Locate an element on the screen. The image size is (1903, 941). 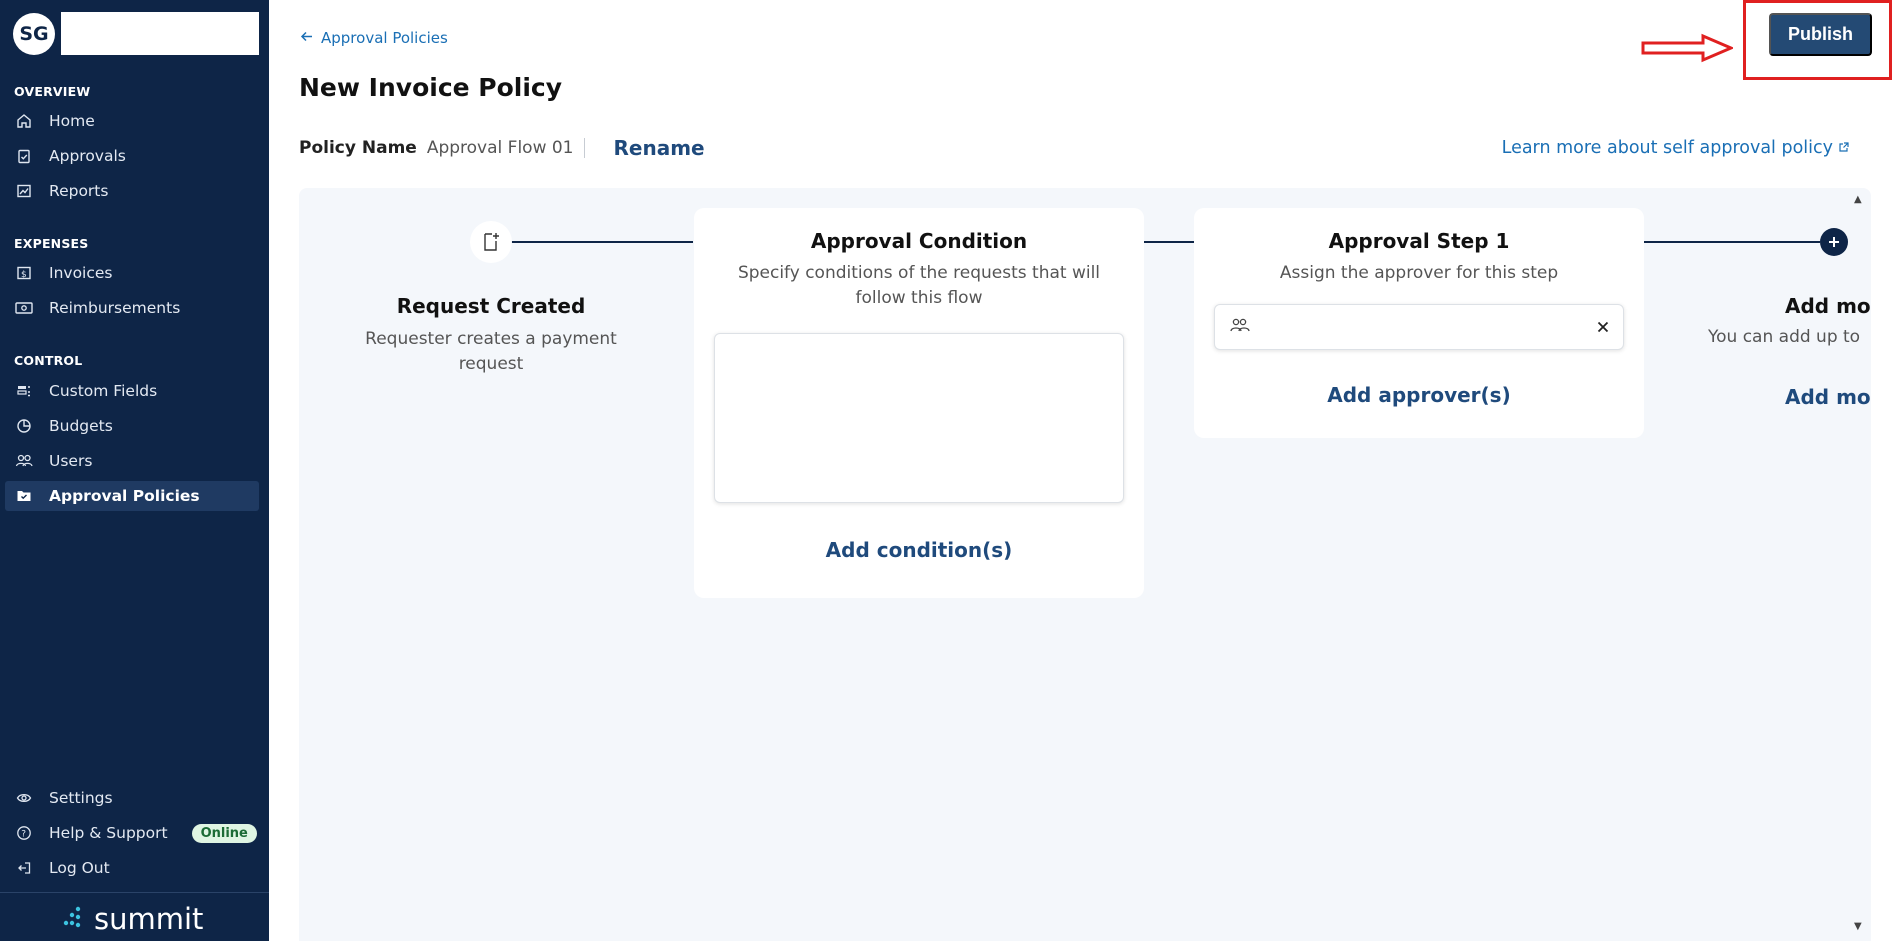
request-created-description: Requester creates a payment request is located at coordinates (491, 351).